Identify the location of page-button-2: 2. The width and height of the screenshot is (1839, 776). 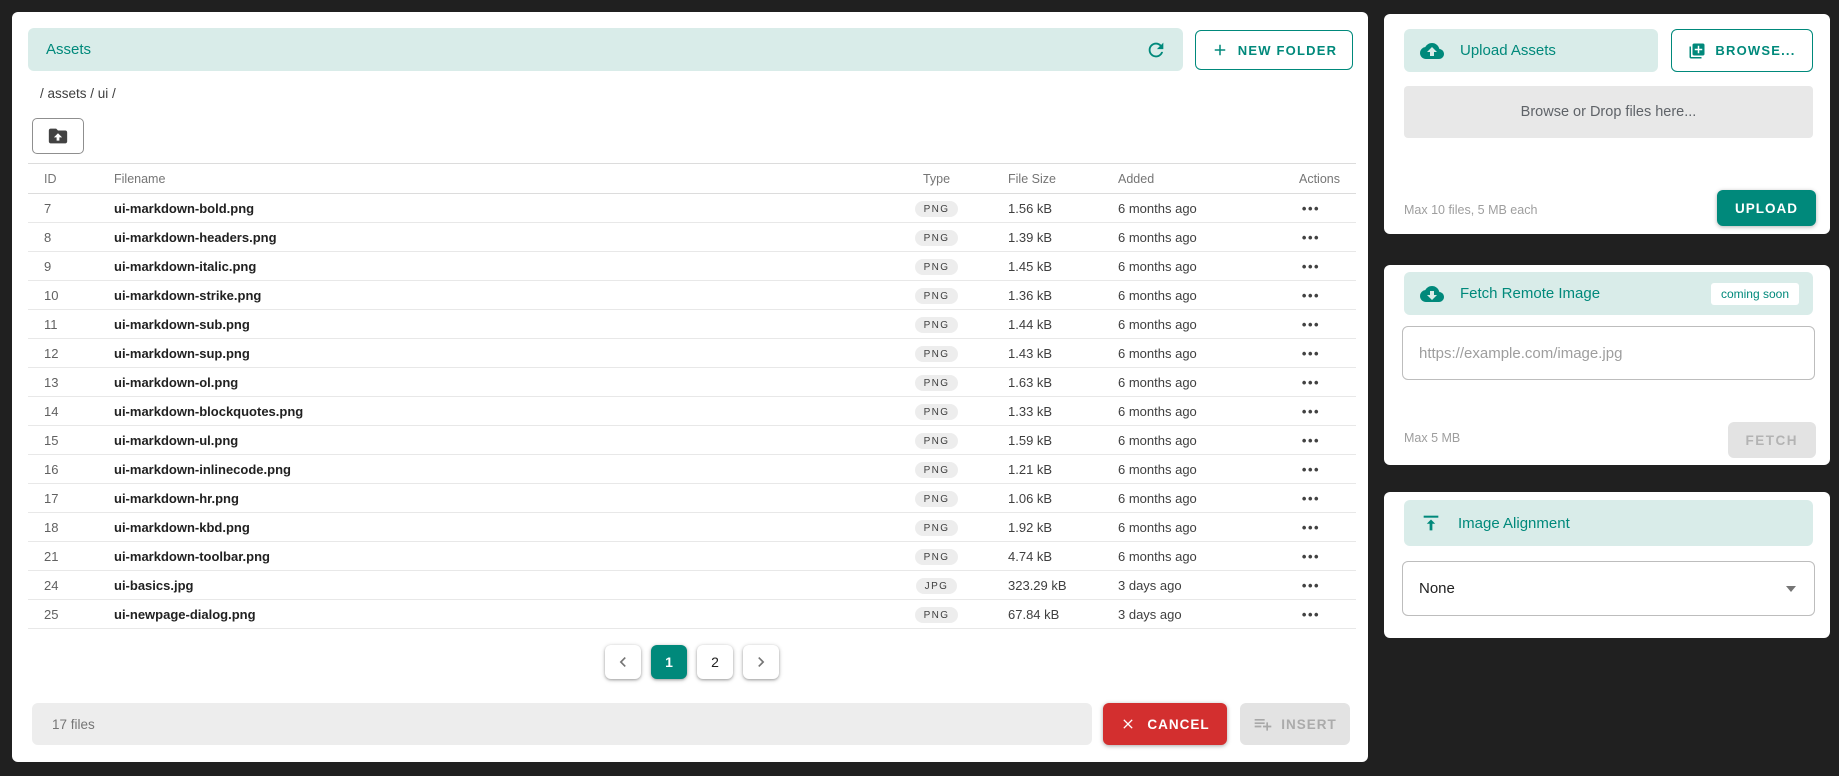
(715, 662).